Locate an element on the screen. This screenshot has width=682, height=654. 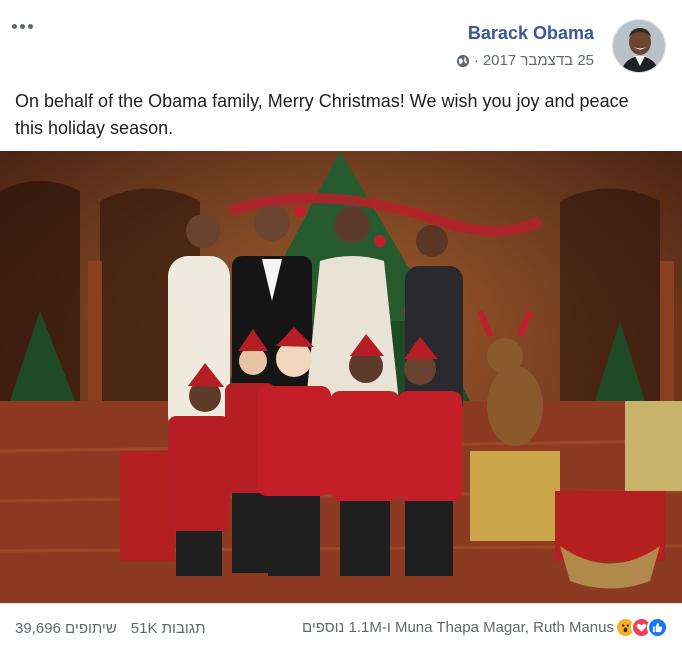
globe-icon is located at coordinates (463, 61).